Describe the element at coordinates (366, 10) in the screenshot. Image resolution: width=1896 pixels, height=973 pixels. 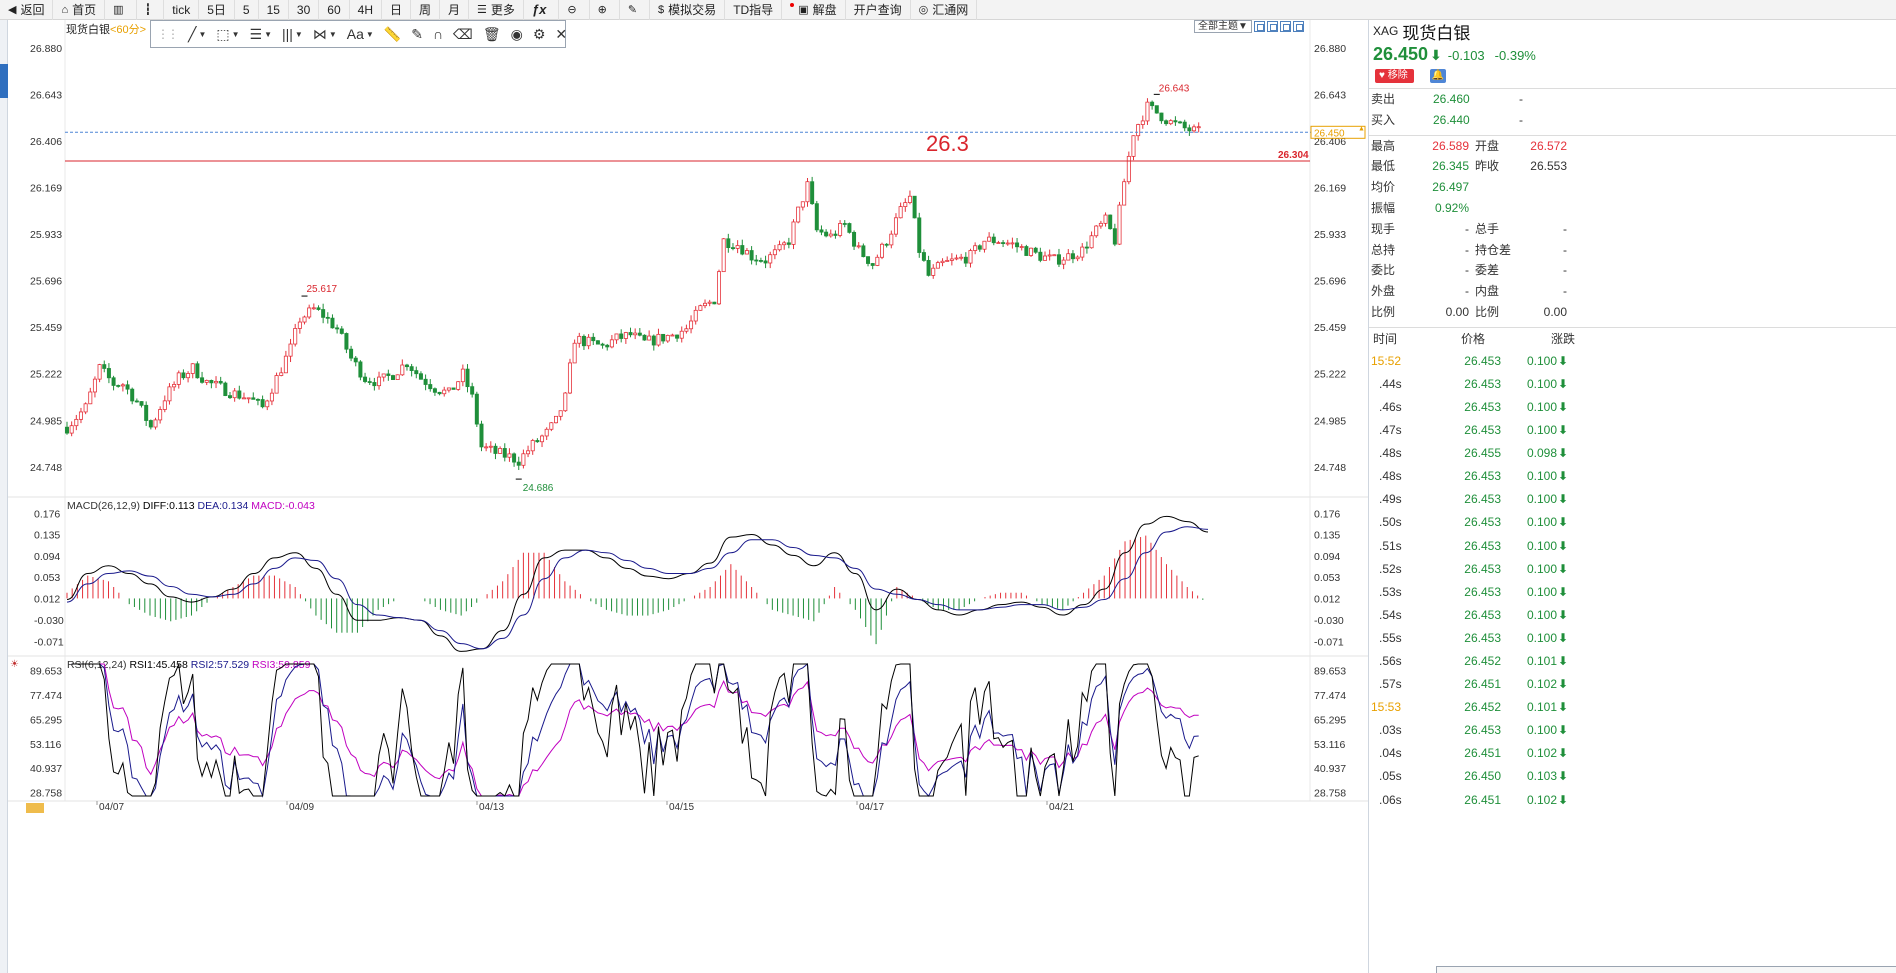
I see `toolbar-item-10: 4H` at that location.